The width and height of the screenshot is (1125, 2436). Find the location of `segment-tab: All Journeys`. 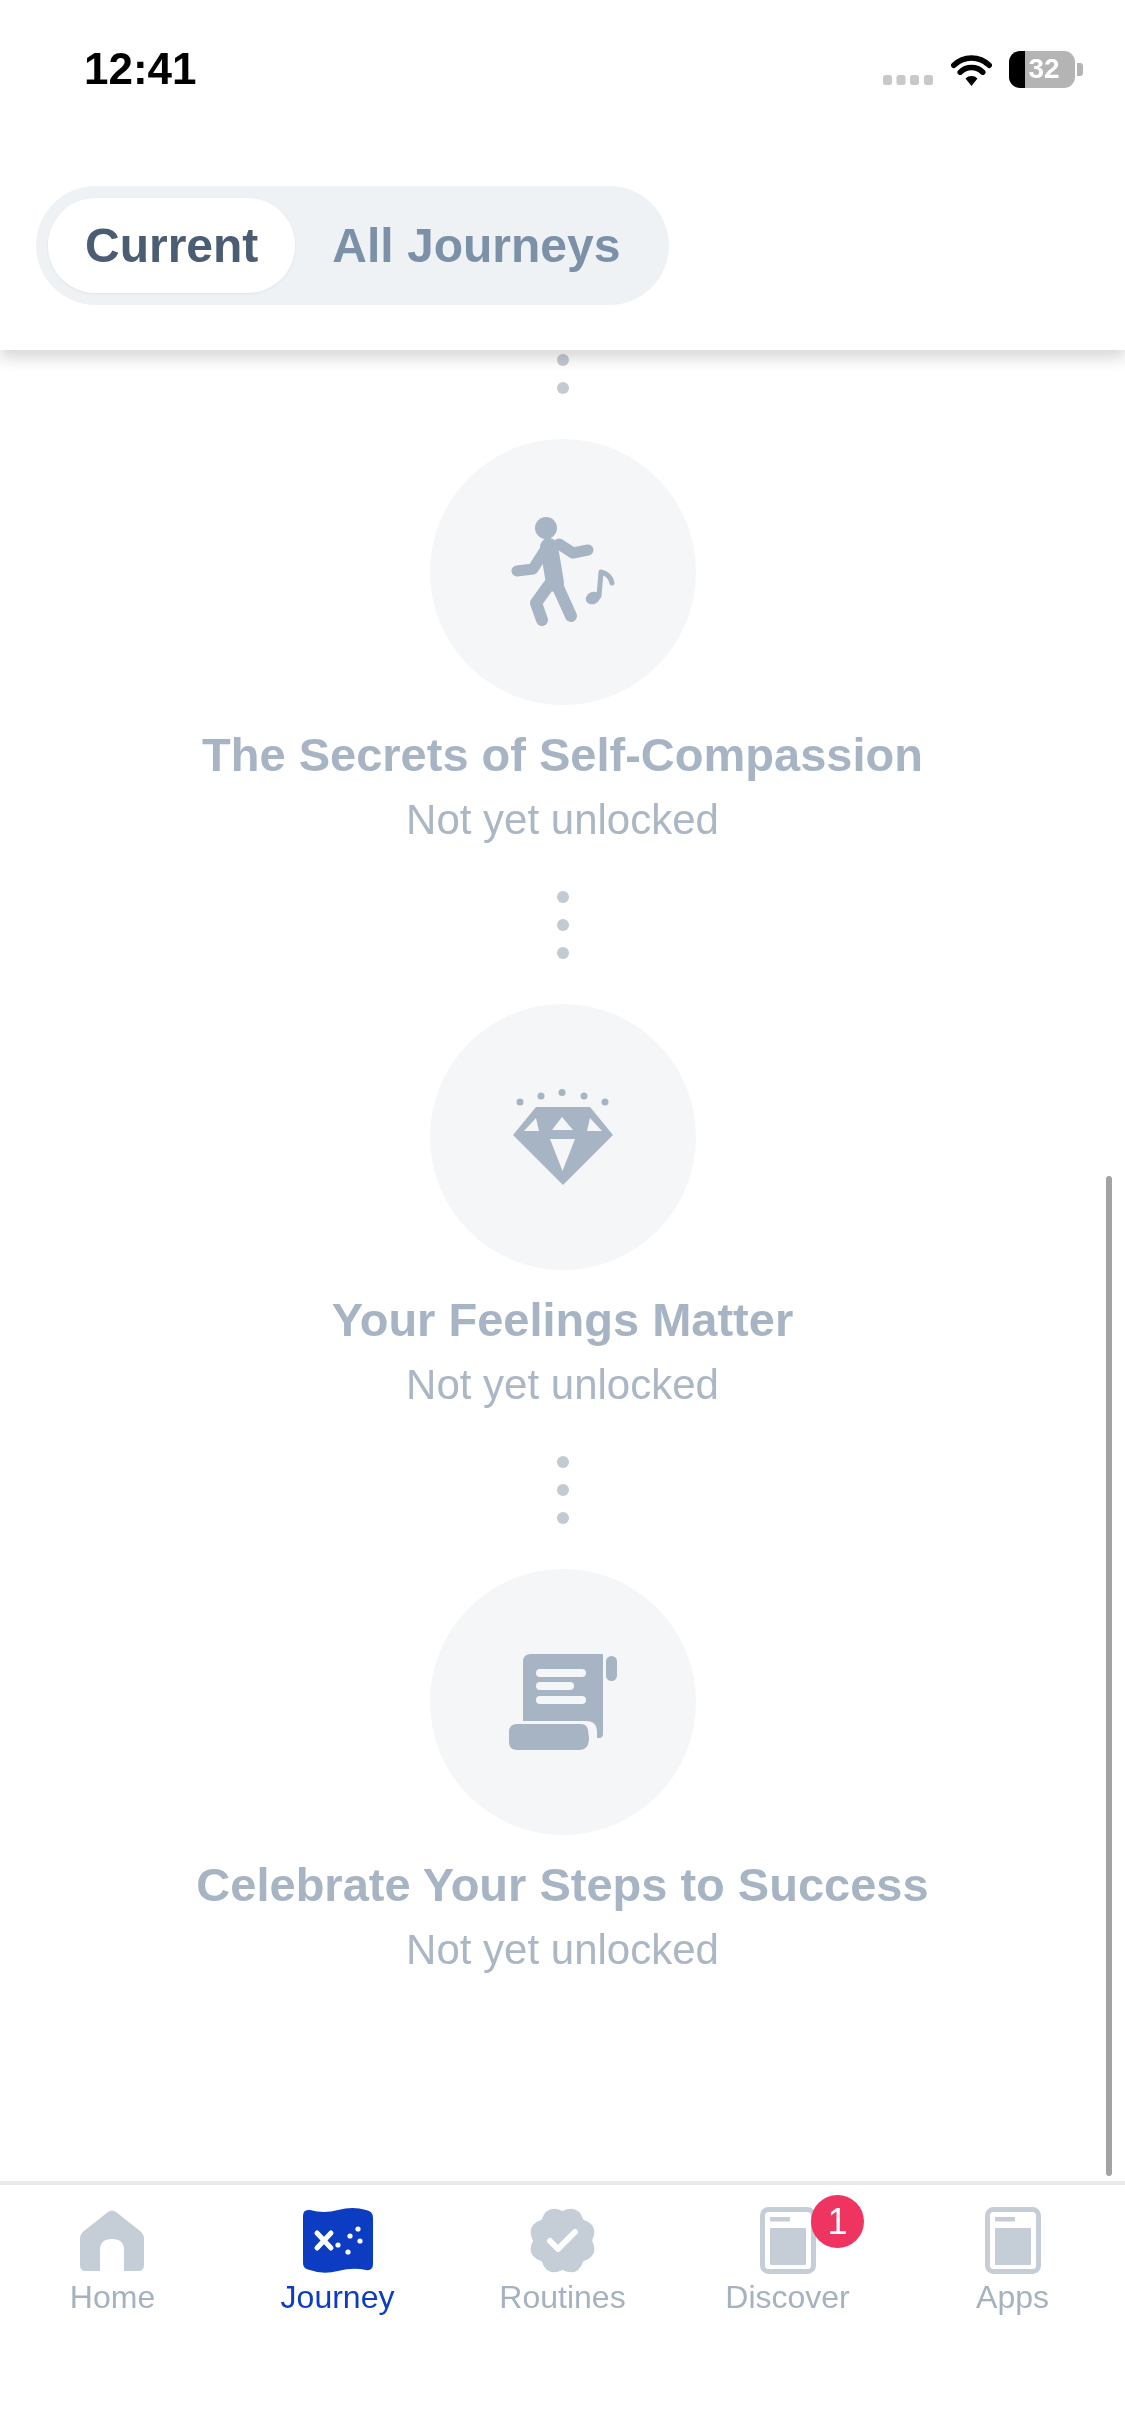

segment-tab: All Journeys is located at coordinates (476, 245).